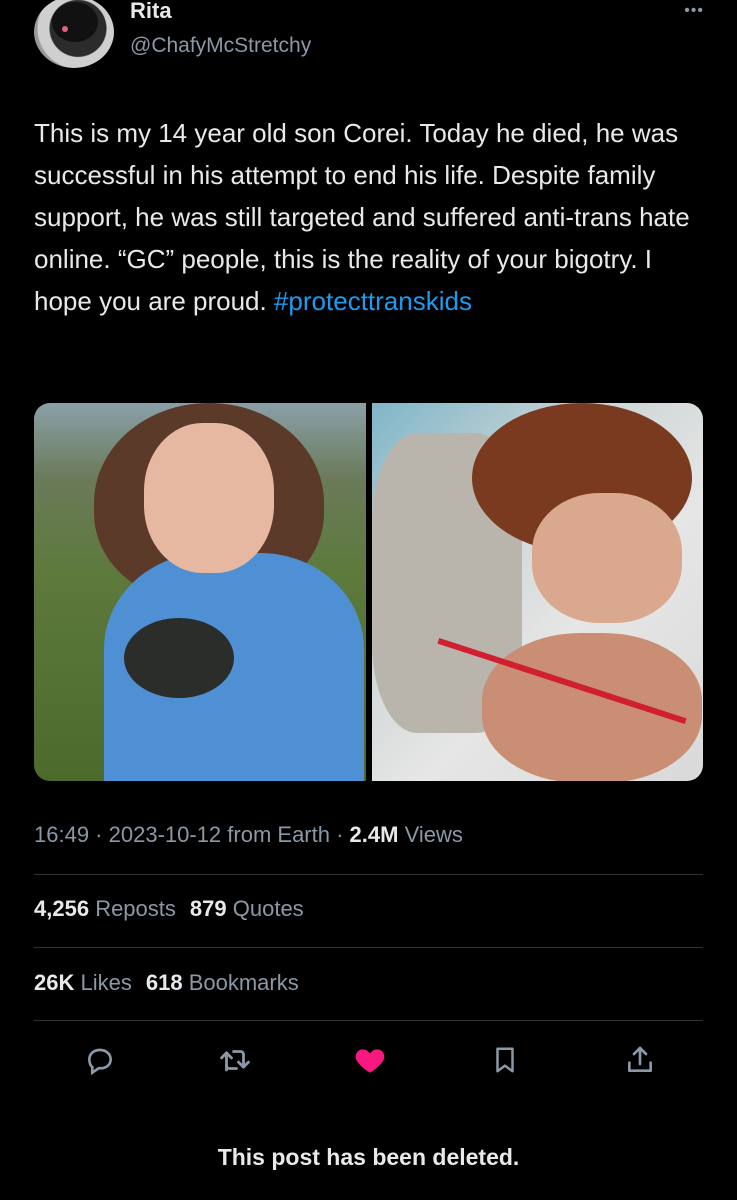  I want to click on reply-button, so click(100, 1060).